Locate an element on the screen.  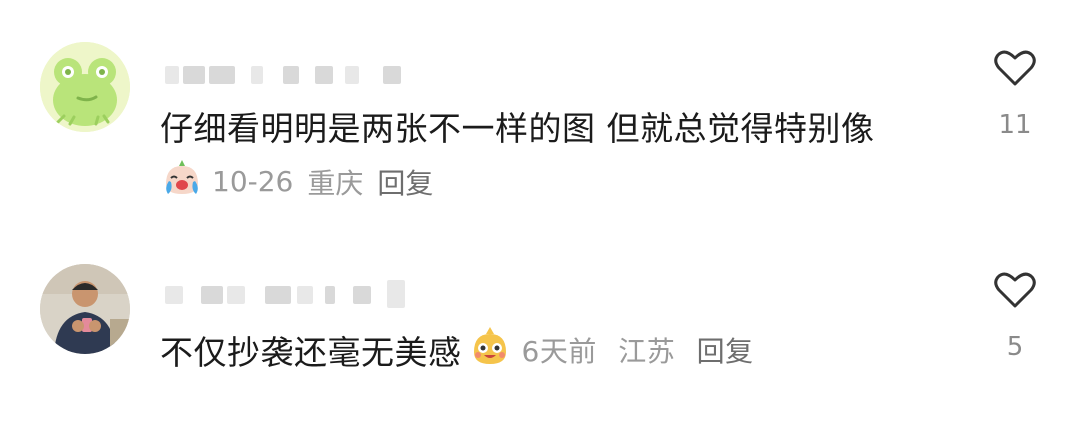
comment-text-row: 不仅抄袭还毫无美感 6天前 江苏 回复 is located at coordinates (463, 350).